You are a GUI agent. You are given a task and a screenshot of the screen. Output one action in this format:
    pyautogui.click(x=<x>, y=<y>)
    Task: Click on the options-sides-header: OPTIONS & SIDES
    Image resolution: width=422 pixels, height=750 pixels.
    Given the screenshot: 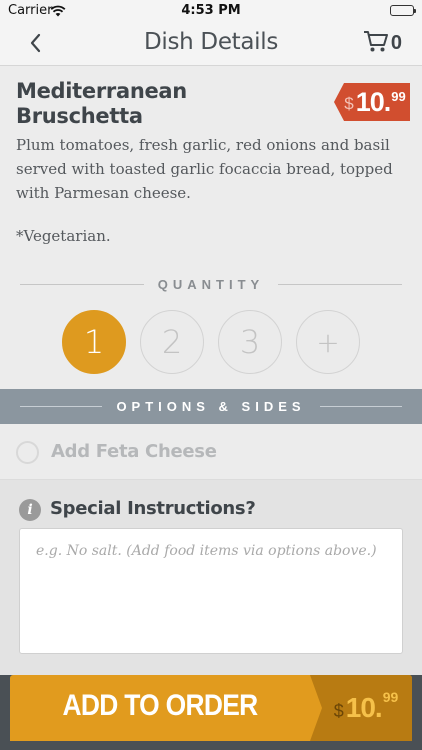 What is the action you would take?
    pyautogui.click(x=211, y=406)
    